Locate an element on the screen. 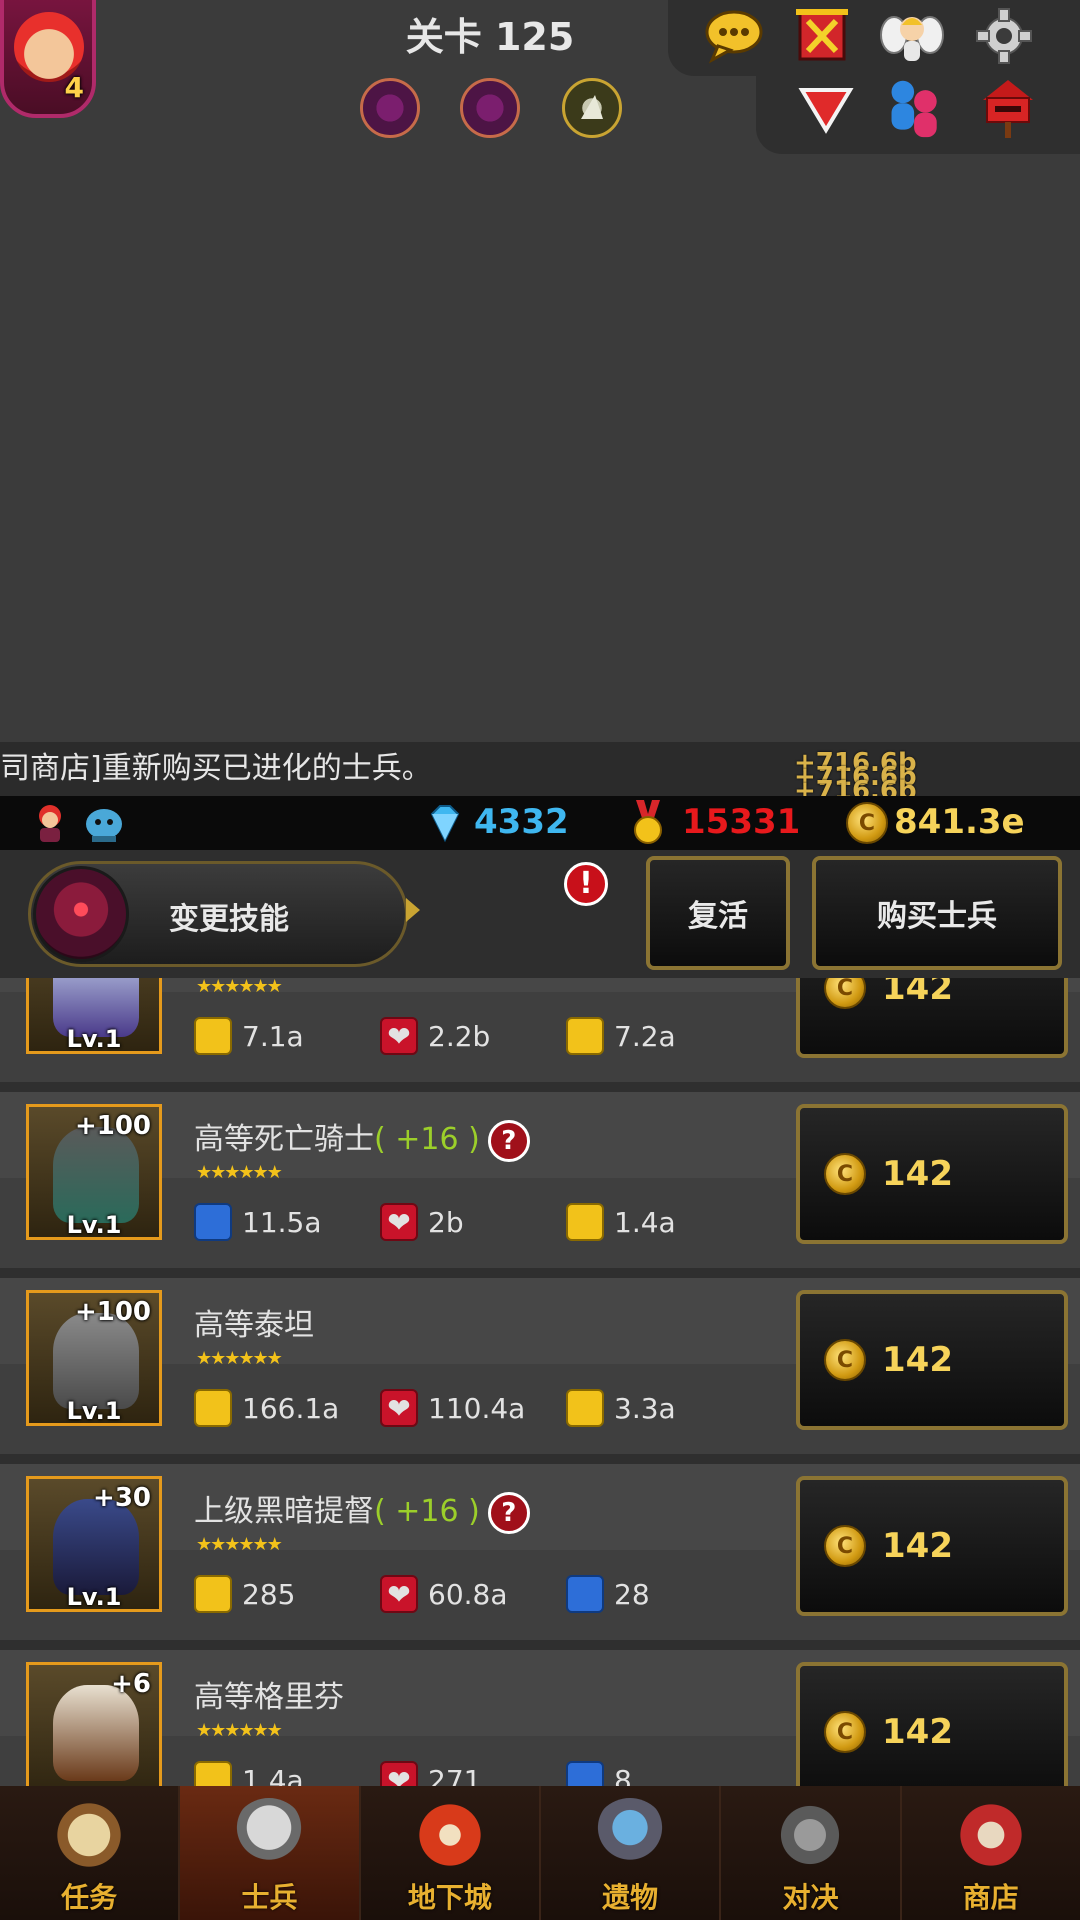 The height and width of the screenshot is (1920, 1080). nav-shop: 商店 is located at coordinates (991, 1853).